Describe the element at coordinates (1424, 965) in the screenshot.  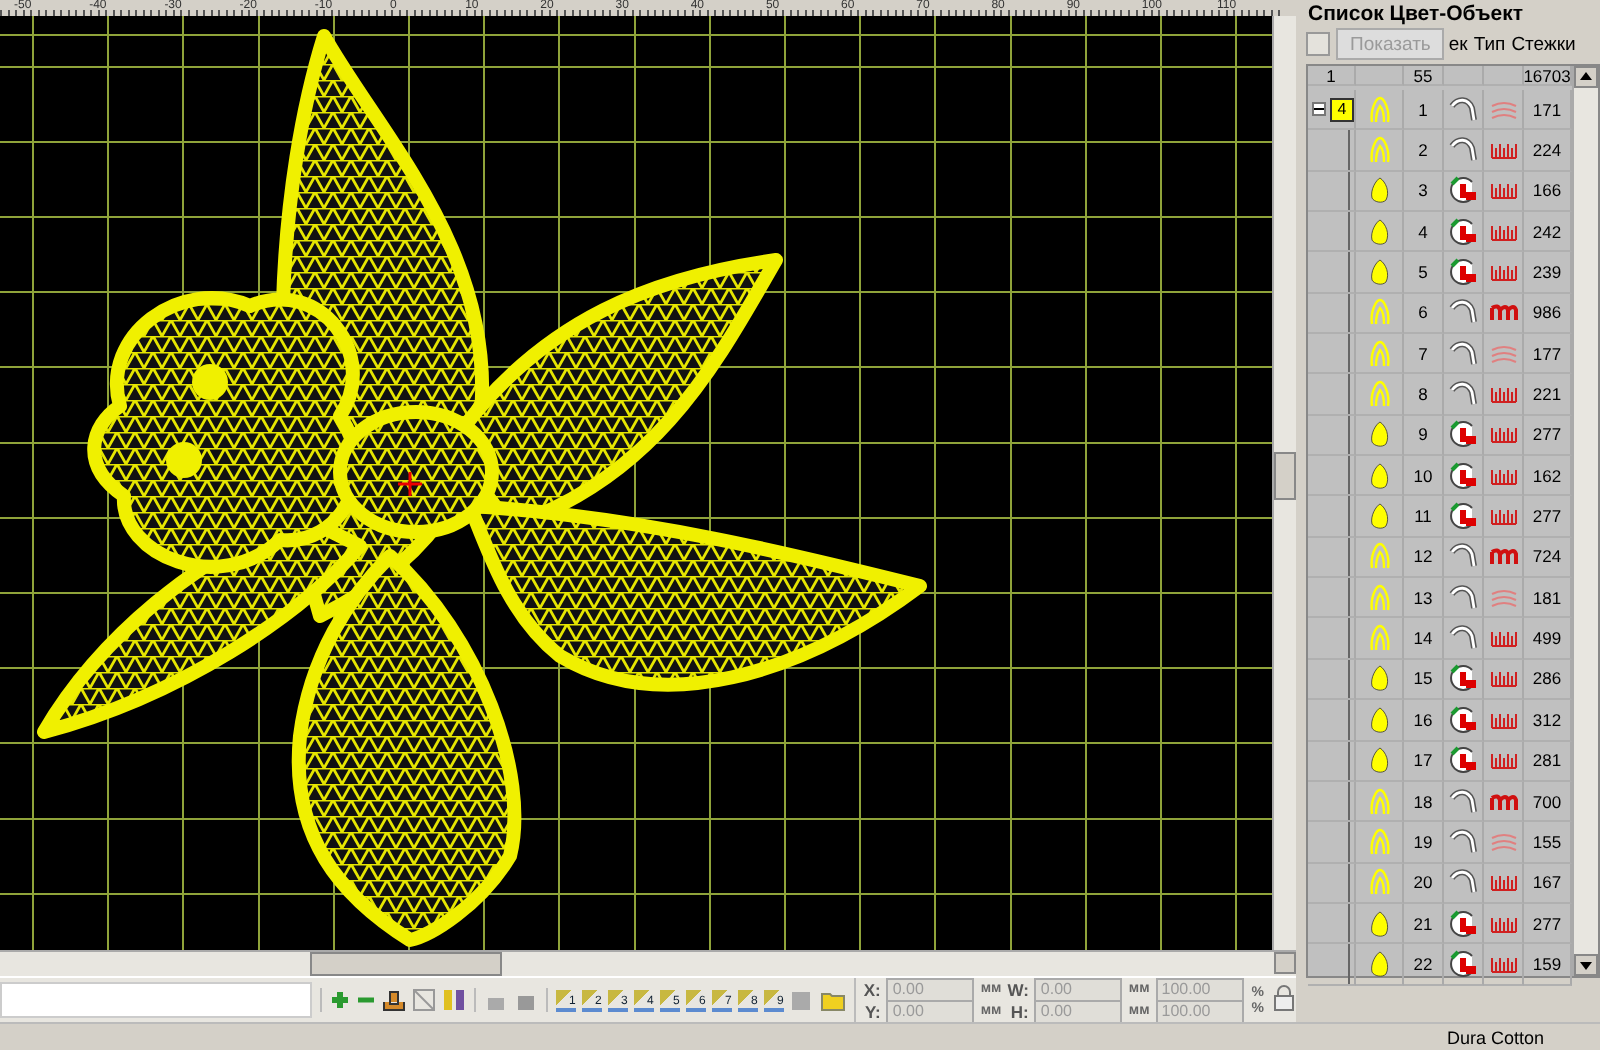
I see `object-number: 22` at that location.